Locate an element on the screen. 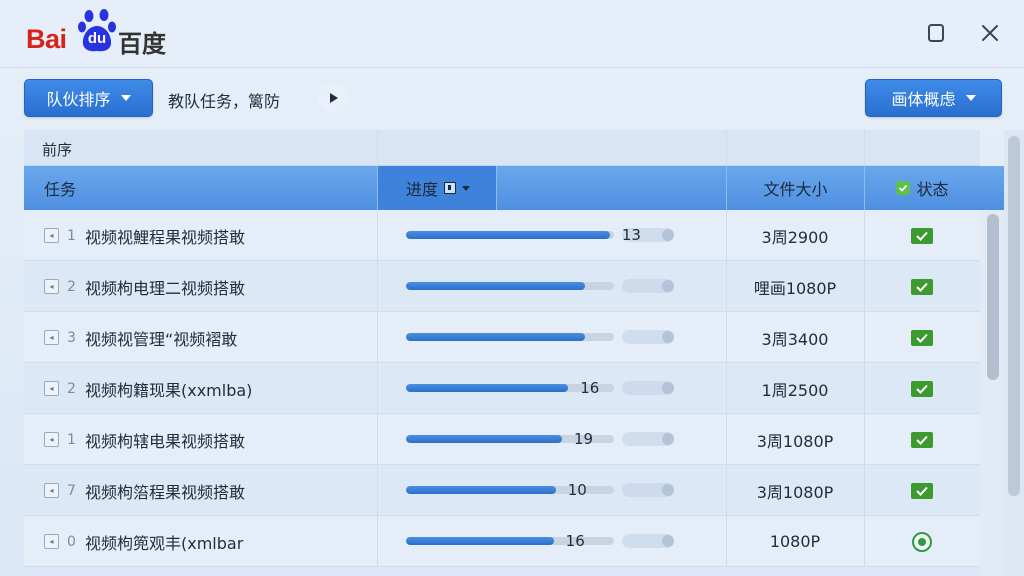 The image size is (1024, 576). file-size-cell: 3周1080P is located at coordinates (795, 492).